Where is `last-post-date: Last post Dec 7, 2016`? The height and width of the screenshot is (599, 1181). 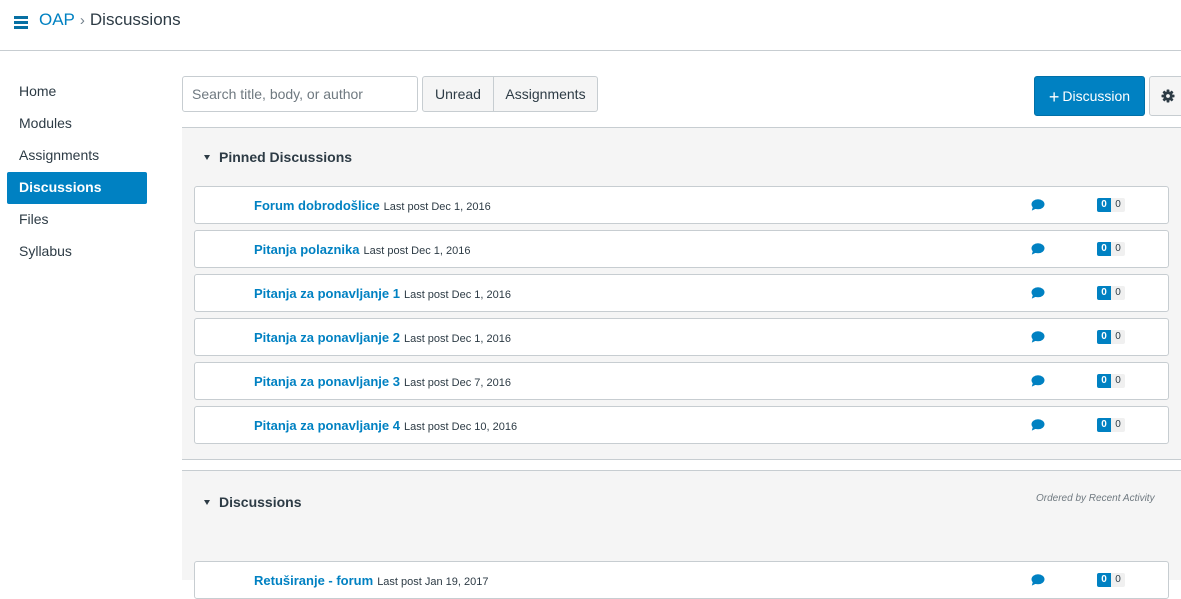
last-post-date: Last post Dec 7, 2016 is located at coordinates (457, 383).